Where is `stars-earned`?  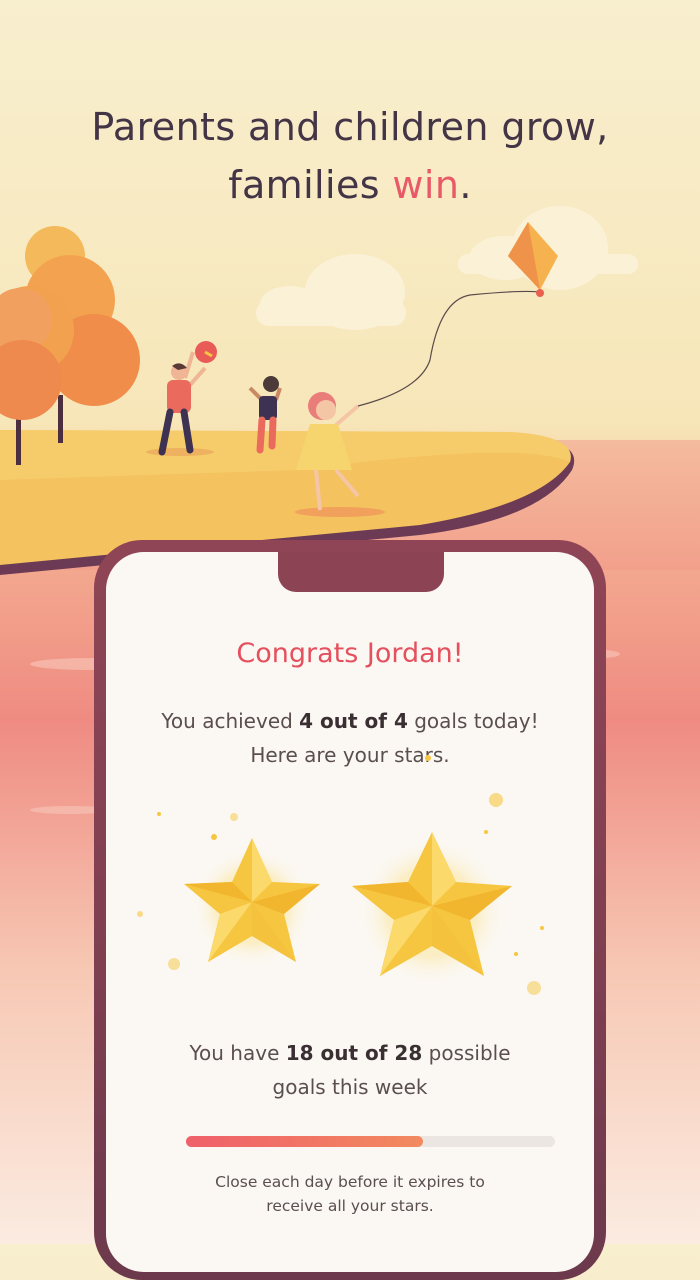
stars-earned is located at coordinates (340, 875).